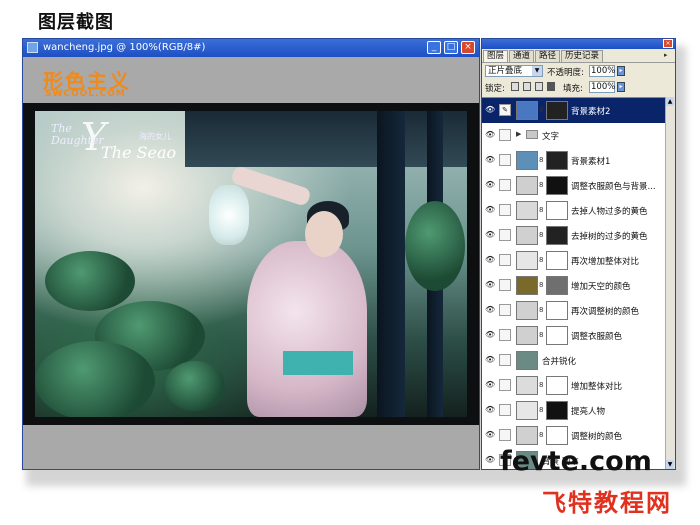 The image size is (700, 525). I want to click on maximize-button: □, so click(451, 47).